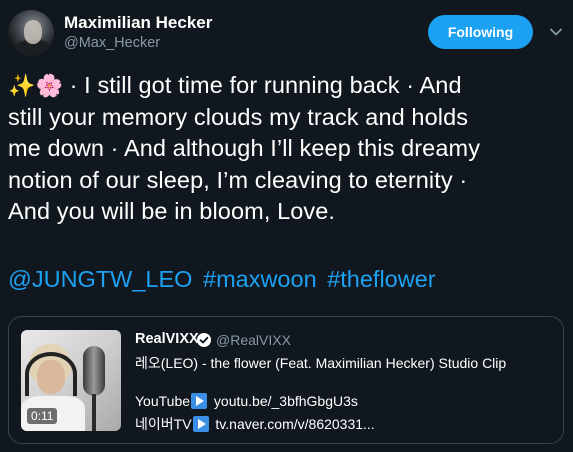 This screenshot has width=573, height=452. I want to click on headphones-icon, so click(51, 374).